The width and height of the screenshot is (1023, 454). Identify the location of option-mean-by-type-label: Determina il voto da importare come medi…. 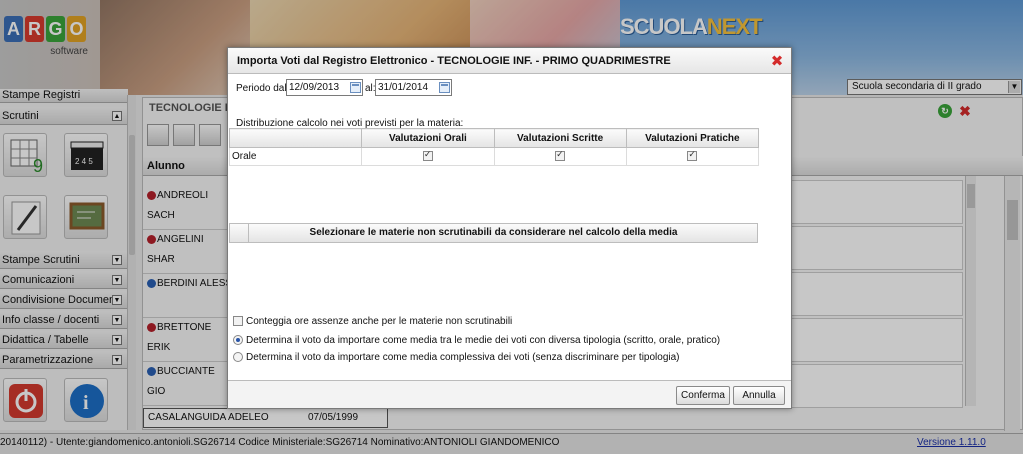
(483, 340).